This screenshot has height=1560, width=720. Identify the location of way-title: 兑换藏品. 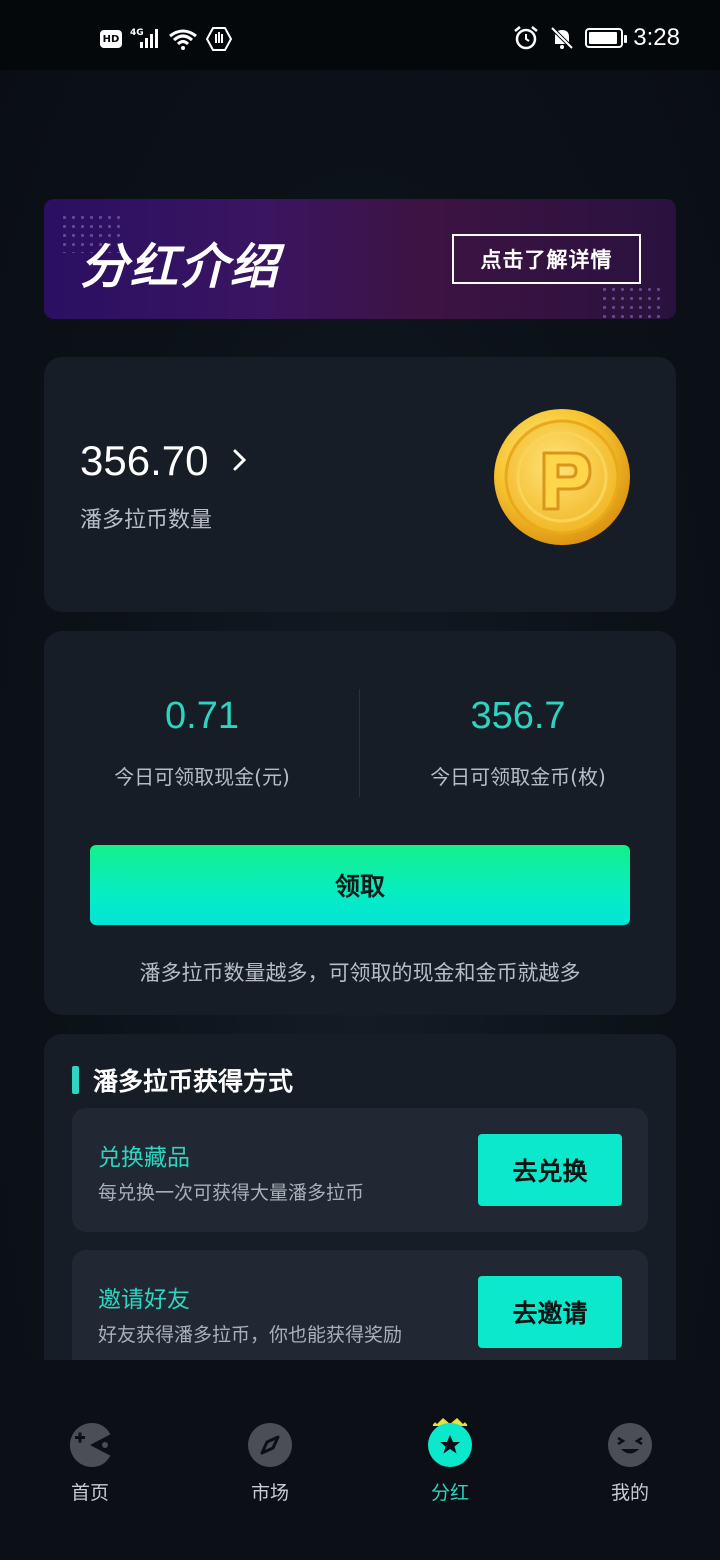
(144, 1158).